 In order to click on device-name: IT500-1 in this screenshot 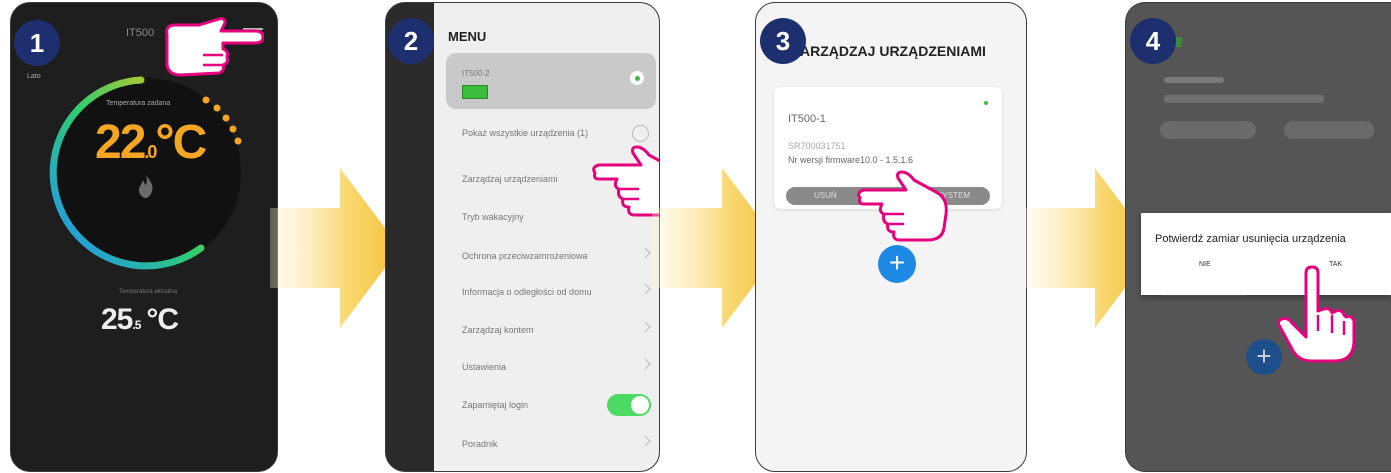, I will do `click(807, 119)`.